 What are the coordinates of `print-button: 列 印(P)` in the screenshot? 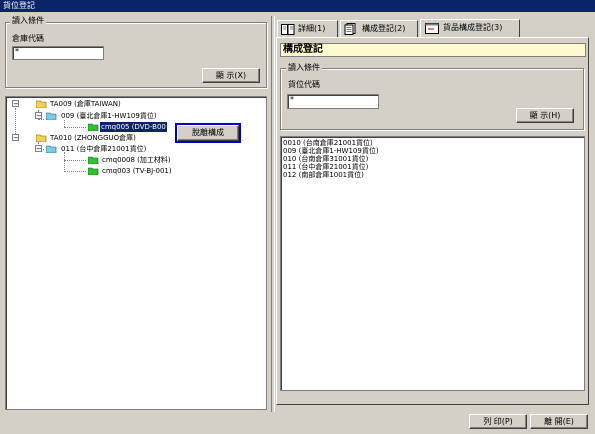 It's located at (498, 421).